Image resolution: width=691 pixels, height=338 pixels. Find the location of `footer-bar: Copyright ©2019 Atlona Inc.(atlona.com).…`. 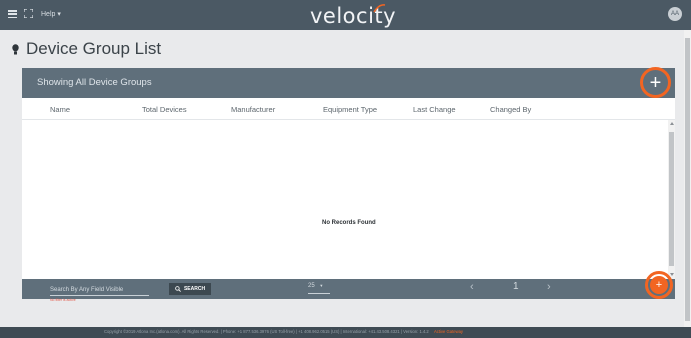

footer-bar: Copyright ©2019 Atlona Inc.(atlona.com).… is located at coordinates (345, 332).